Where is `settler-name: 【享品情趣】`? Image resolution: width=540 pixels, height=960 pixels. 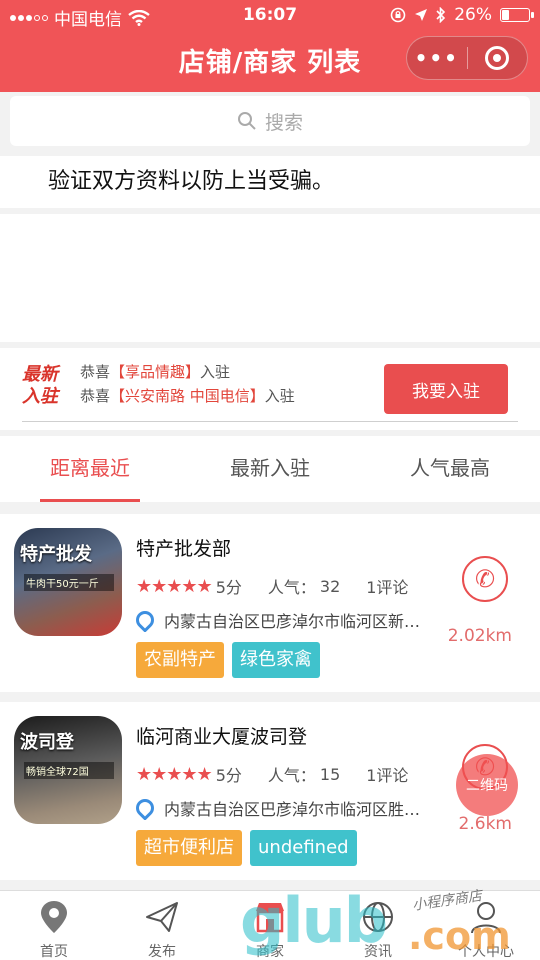
settler-name: 【享品情趣】 is located at coordinates (155, 372).